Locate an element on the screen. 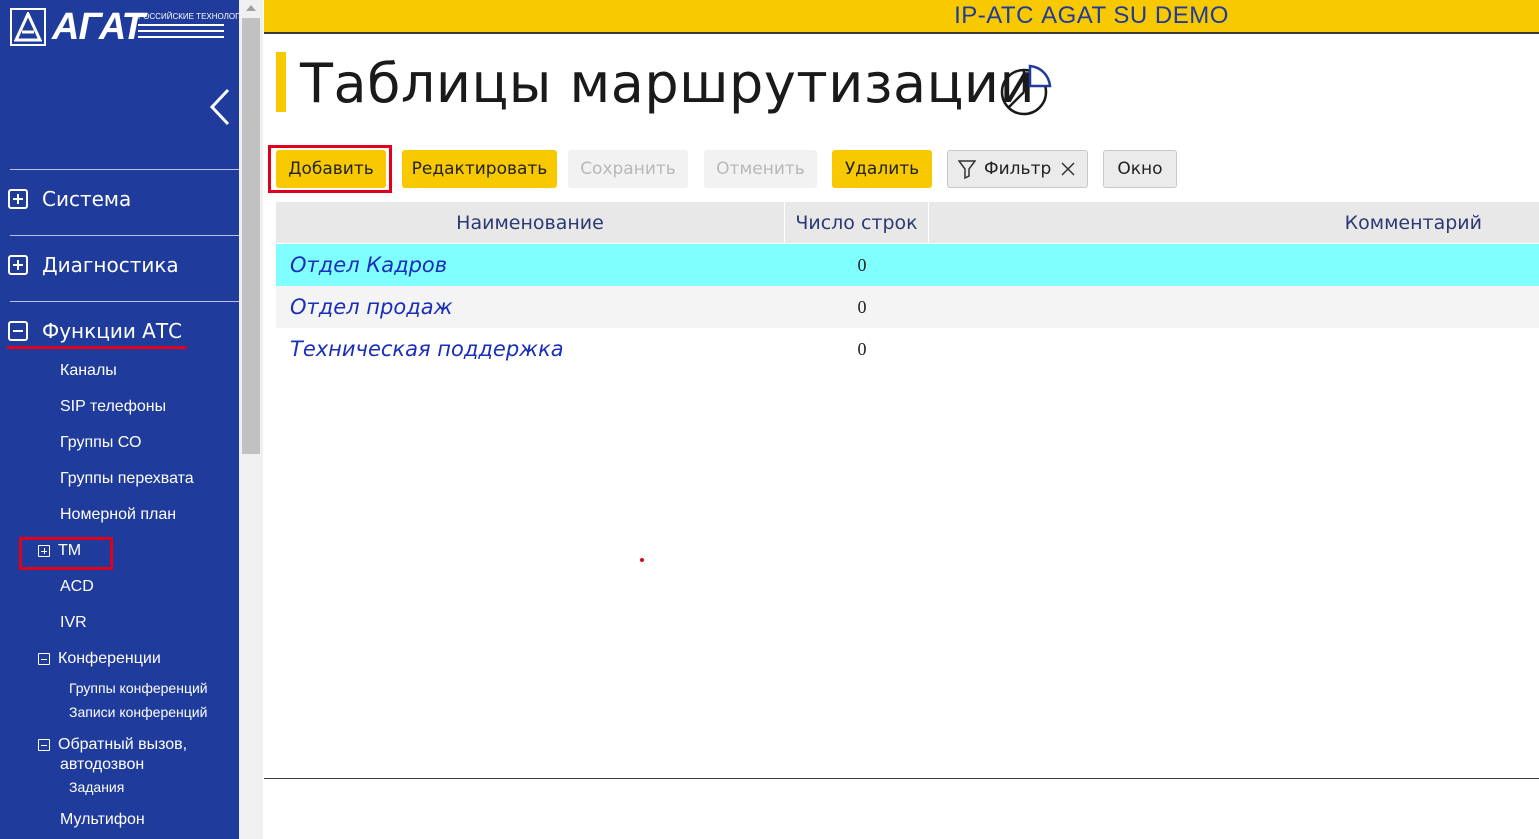 Image resolution: width=1539 pixels, height=839 pixels. logo-subtitle: РОССИЙСКИЕ ТЕХНОЛОГИИ is located at coordinates (194, 16).